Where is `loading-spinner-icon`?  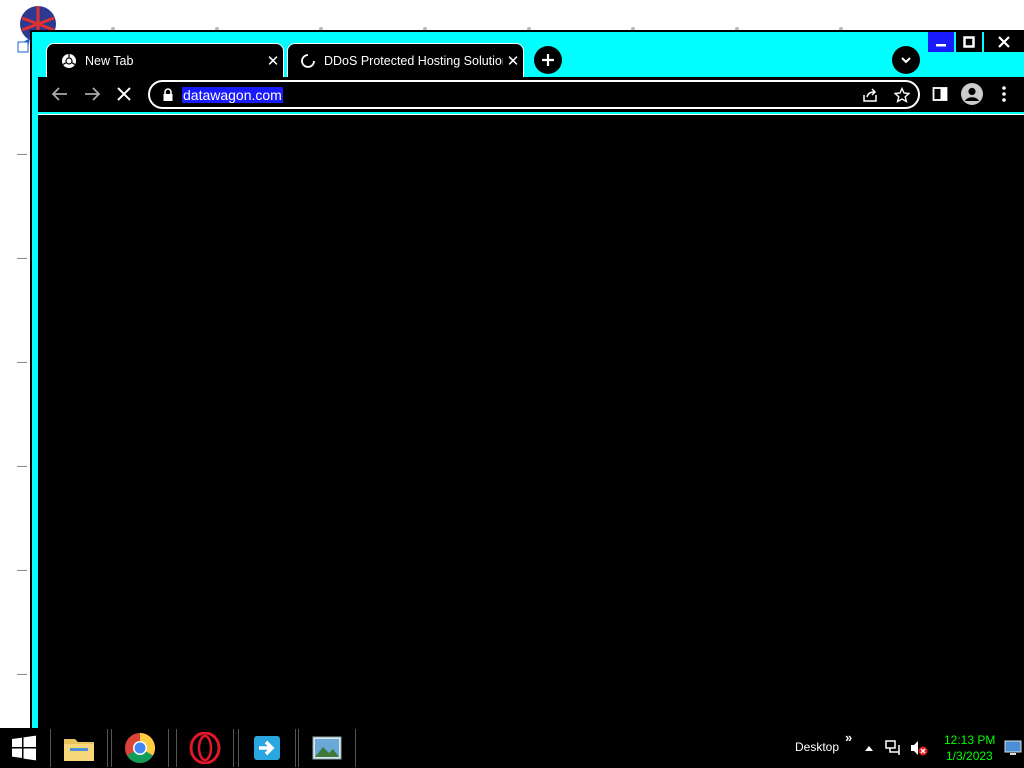 loading-spinner-icon is located at coordinates (308, 60).